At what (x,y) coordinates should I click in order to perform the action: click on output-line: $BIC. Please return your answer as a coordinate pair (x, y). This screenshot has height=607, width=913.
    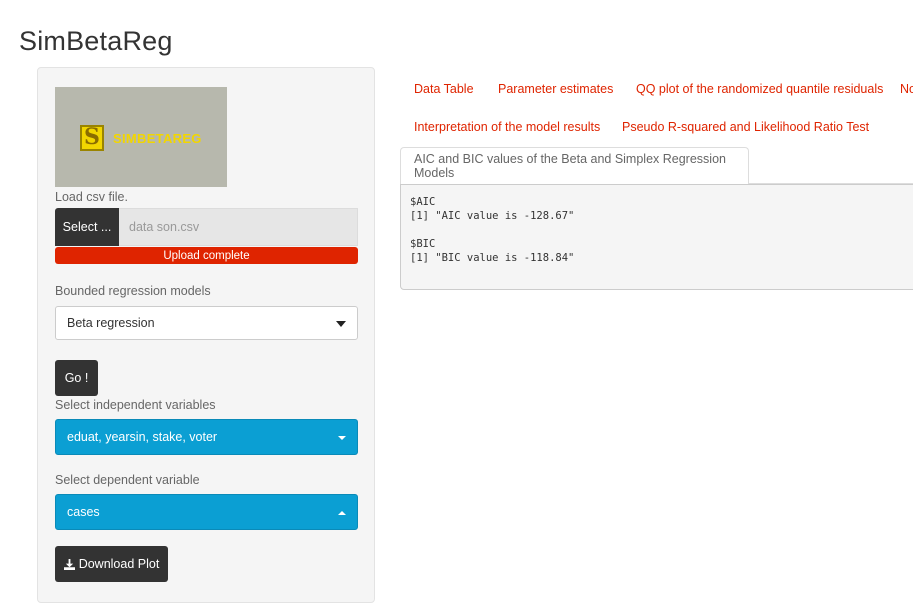
    Looking at the image, I should click on (423, 244).